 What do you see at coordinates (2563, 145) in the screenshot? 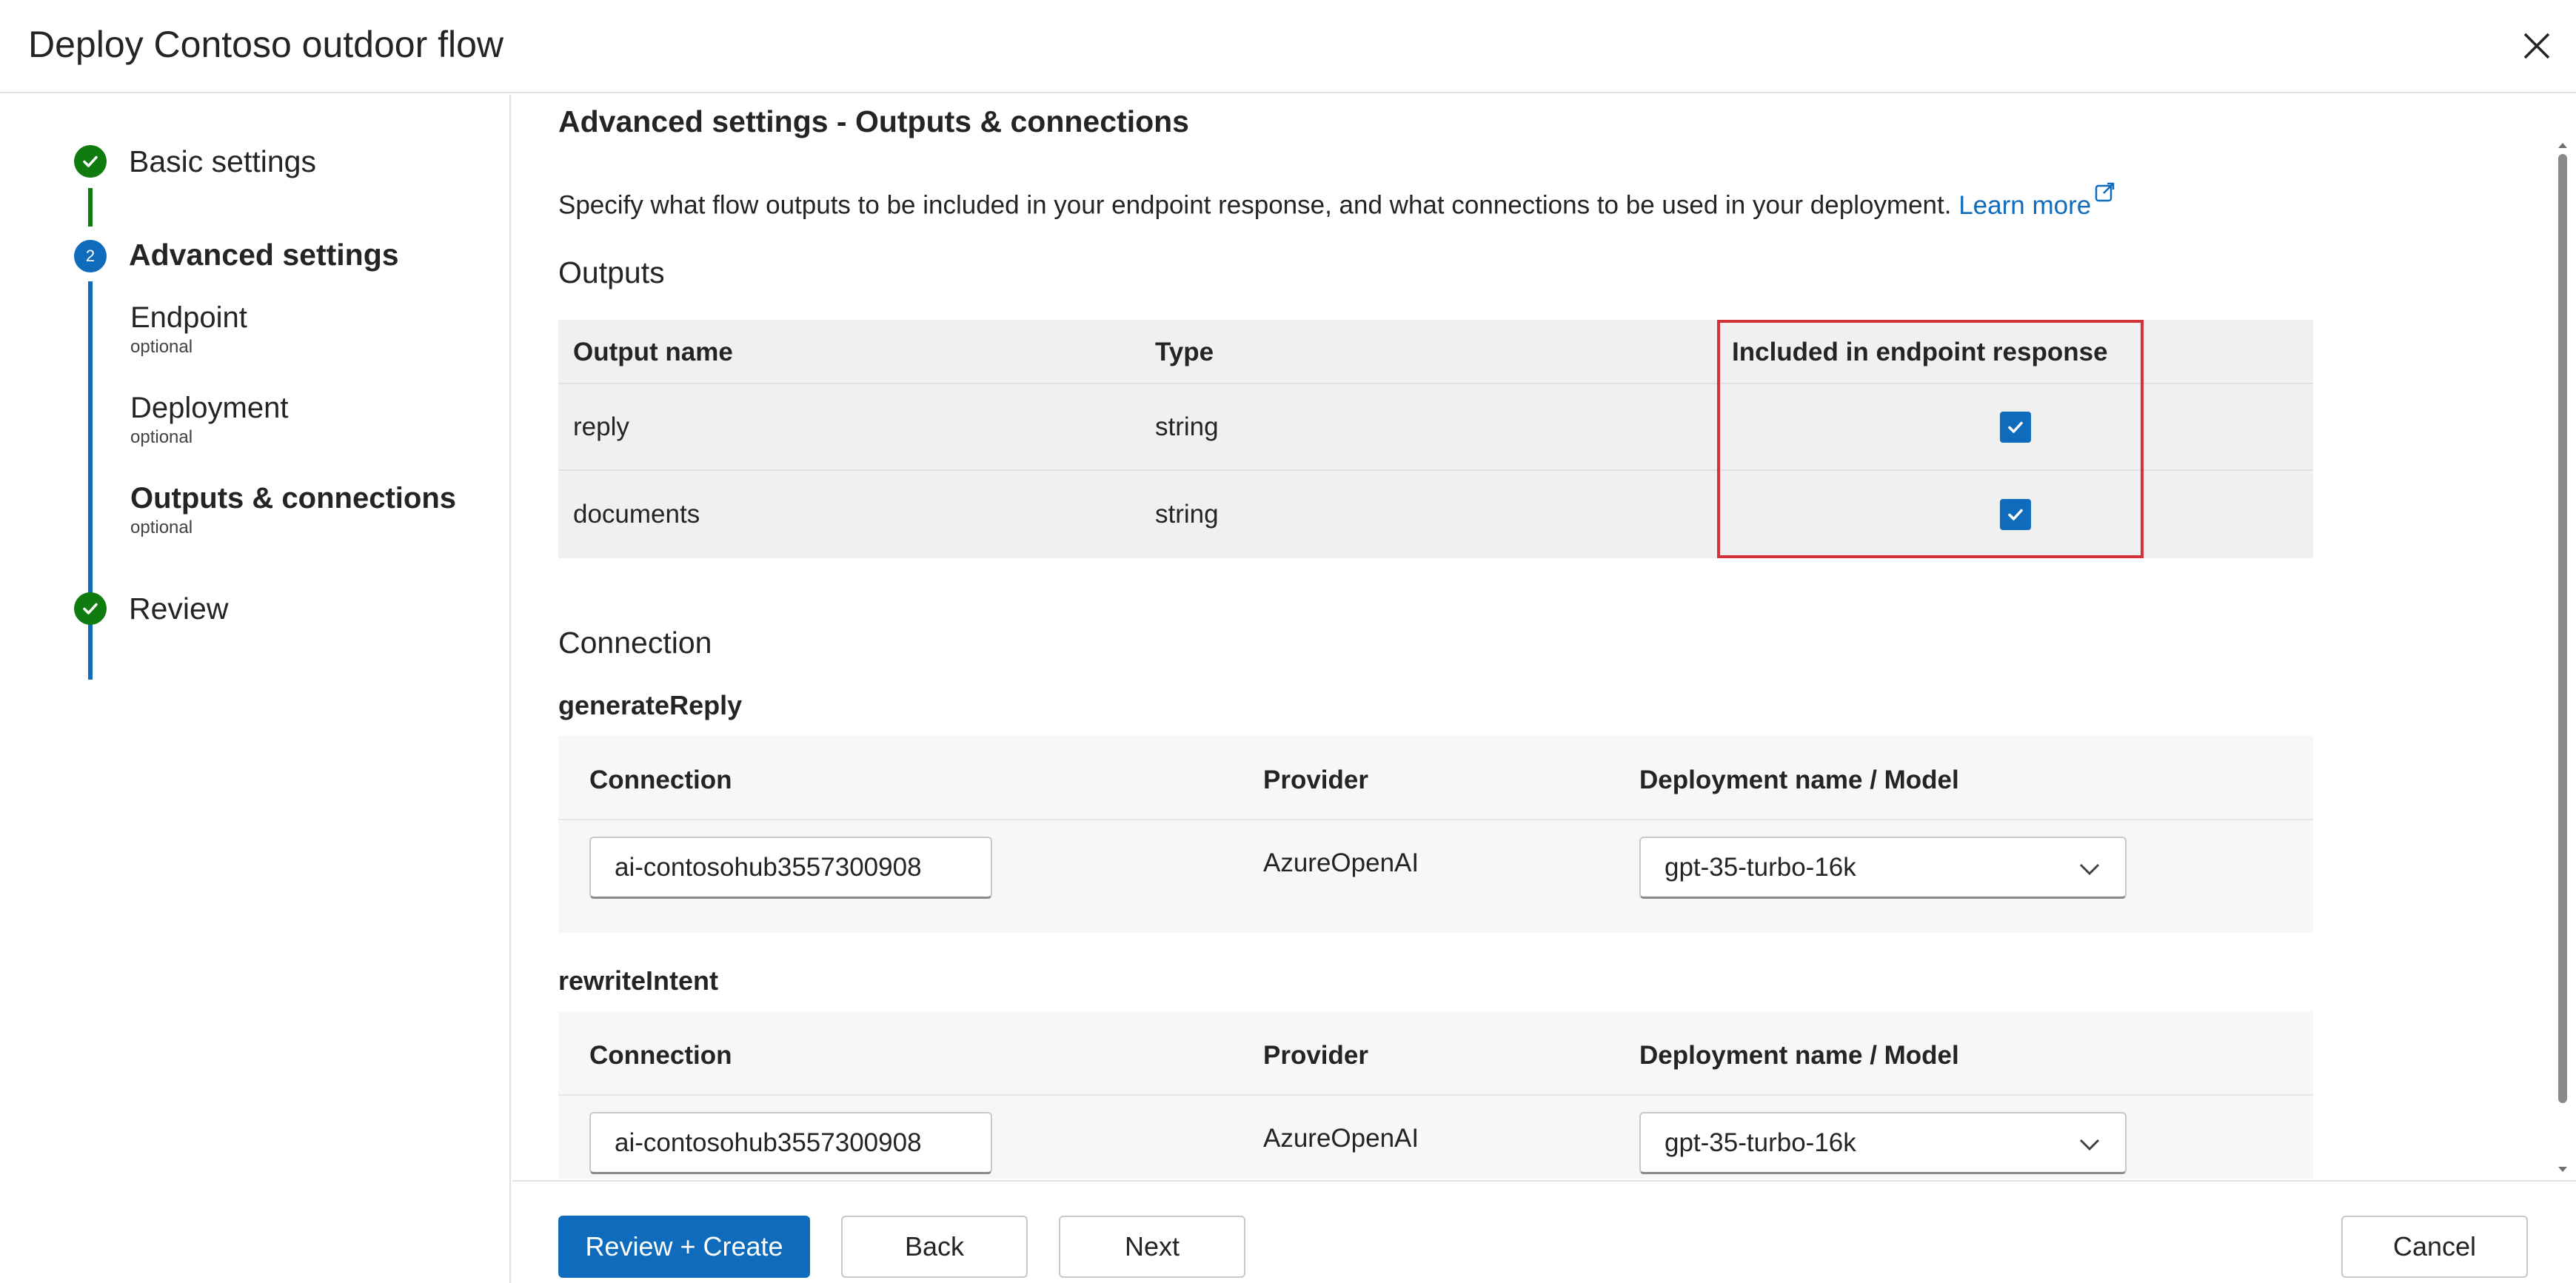
I see `scroll-up-icon` at bounding box center [2563, 145].